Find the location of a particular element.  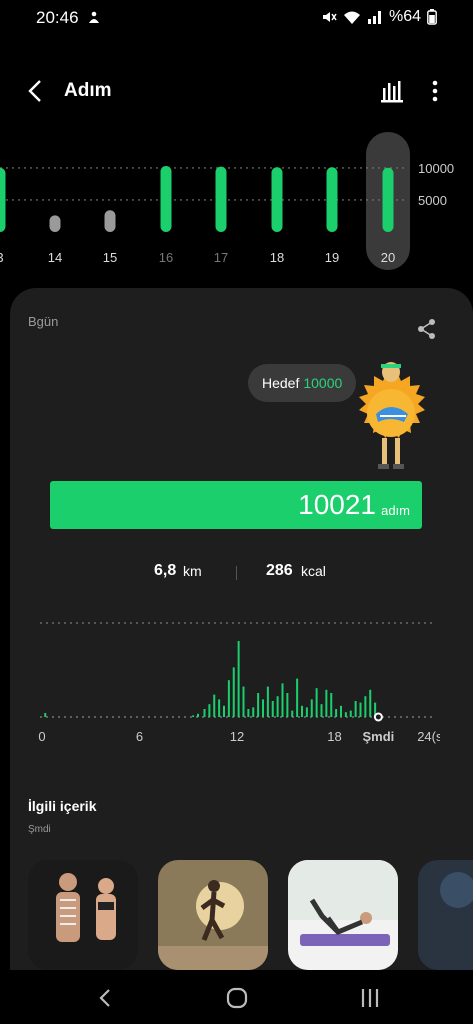

x-tick-label: 0 is located at coordinates (41, 736).